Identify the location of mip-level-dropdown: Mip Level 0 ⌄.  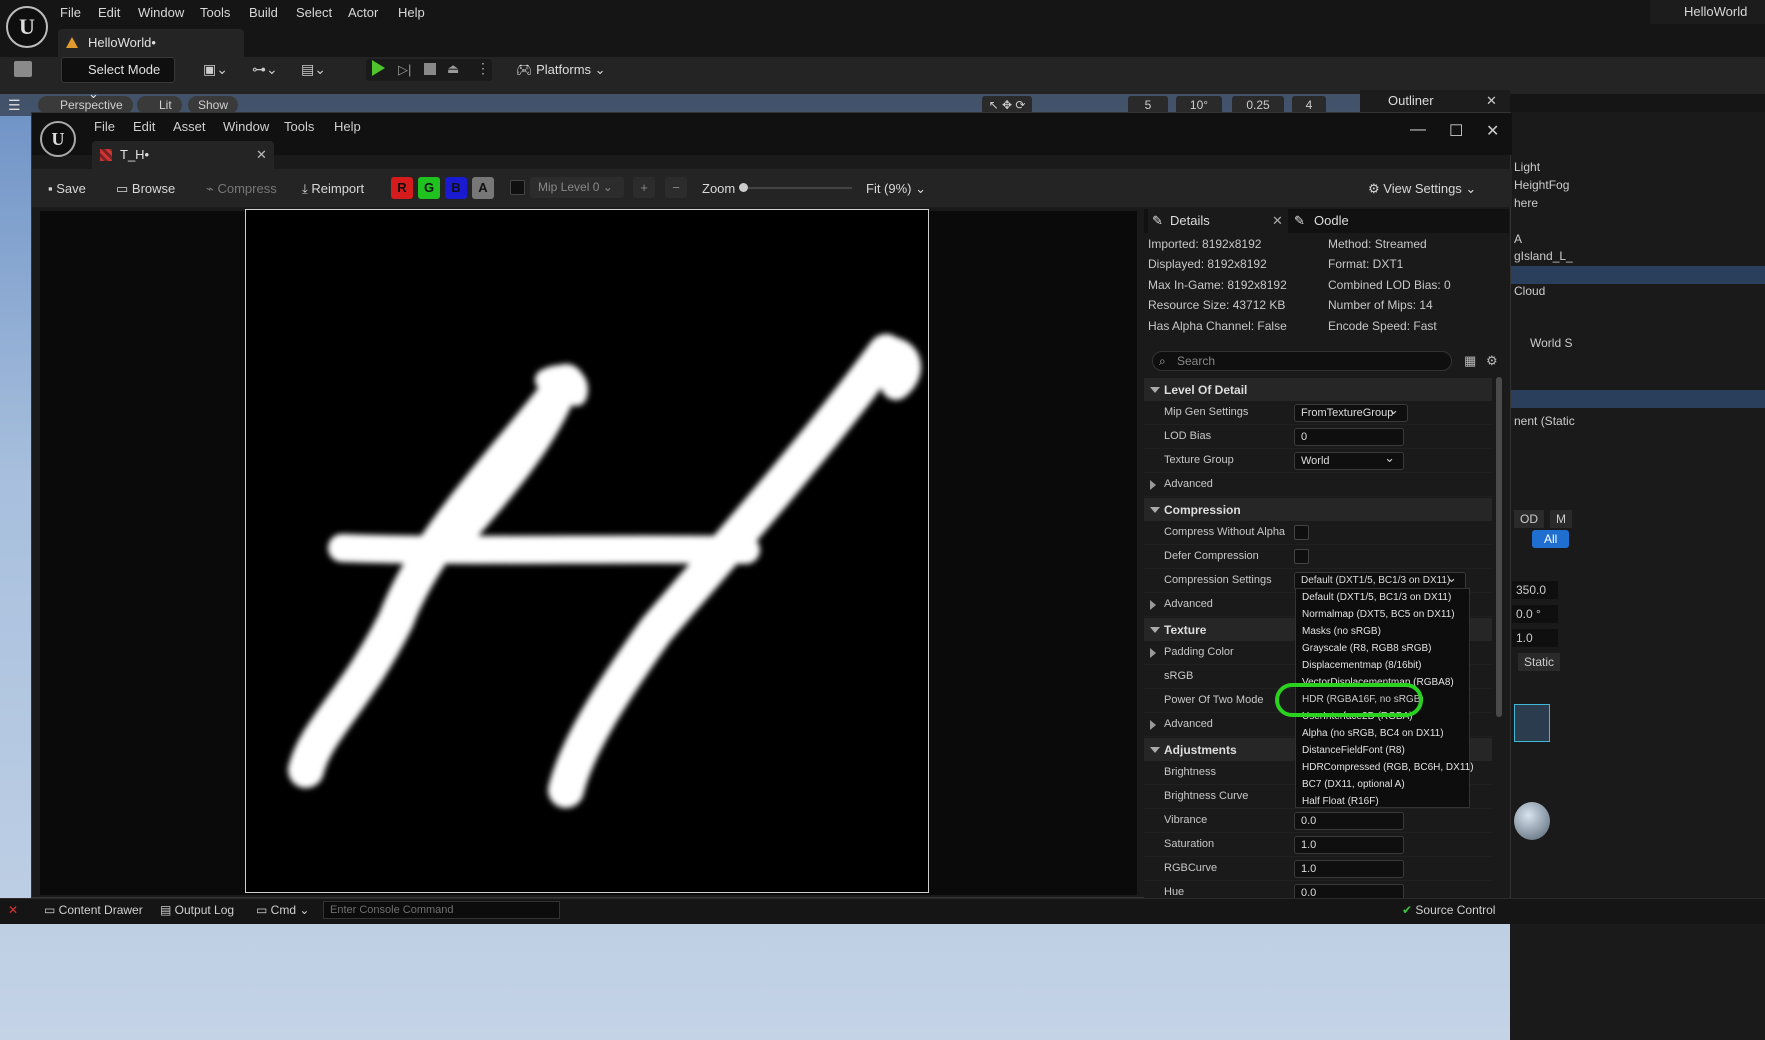
(577, 187).